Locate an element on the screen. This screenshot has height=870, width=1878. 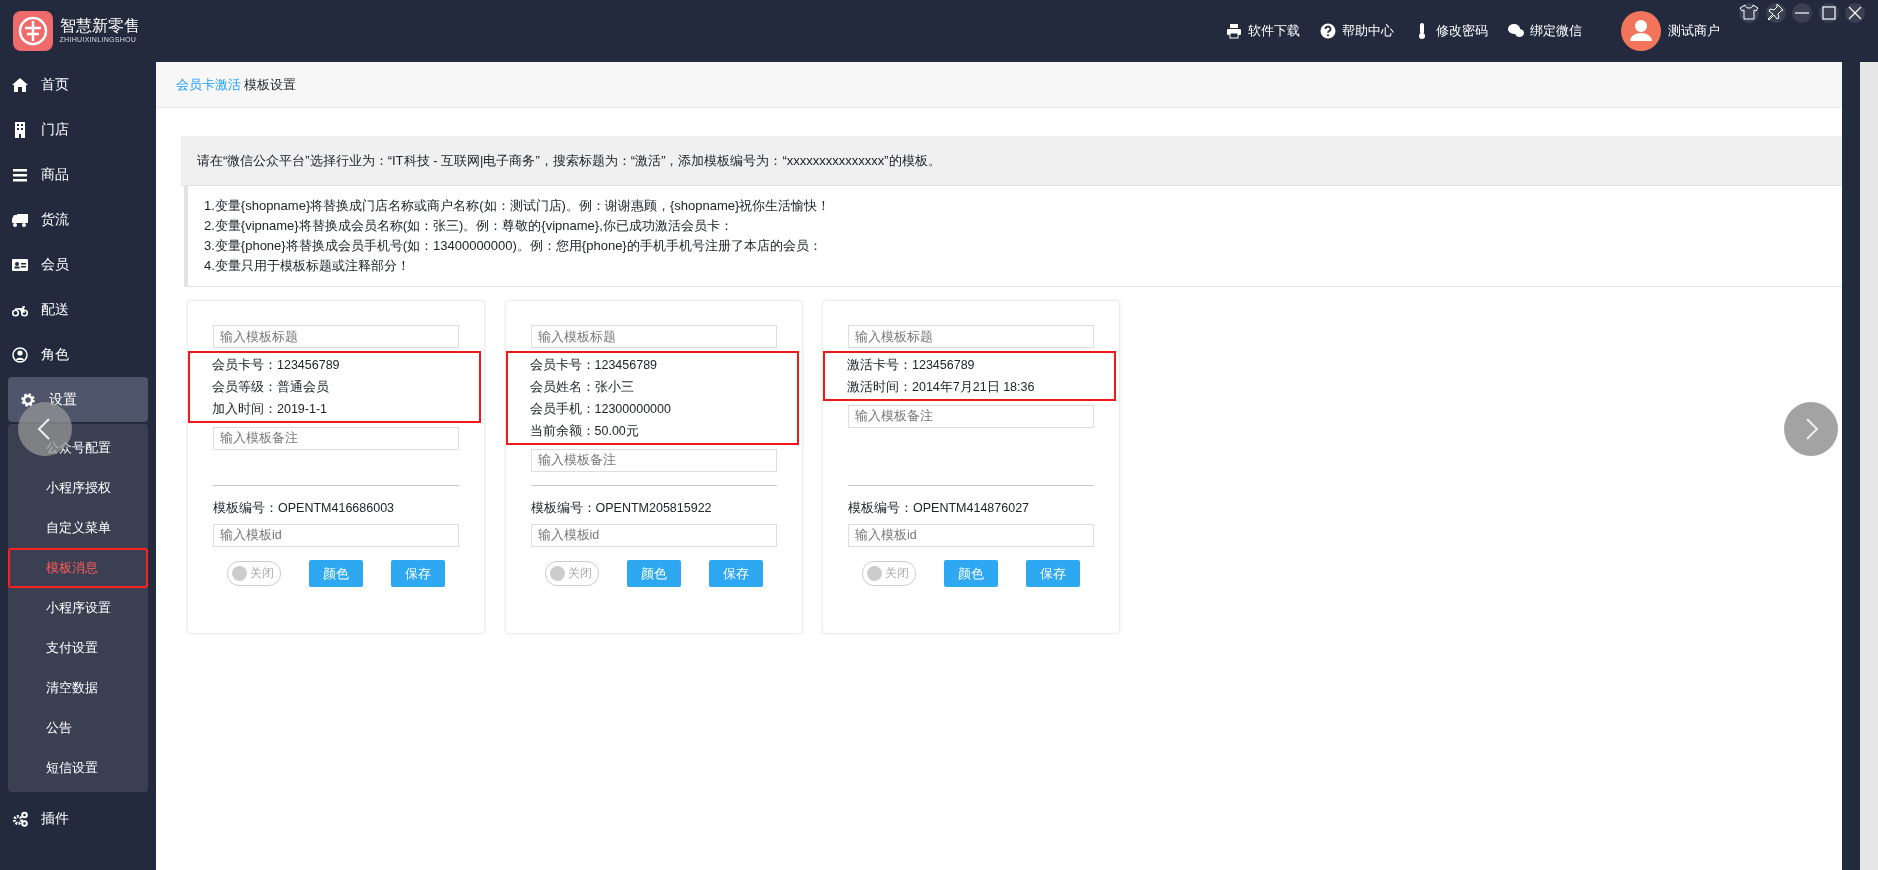
menu-icon is located at coordinates (20, 174).